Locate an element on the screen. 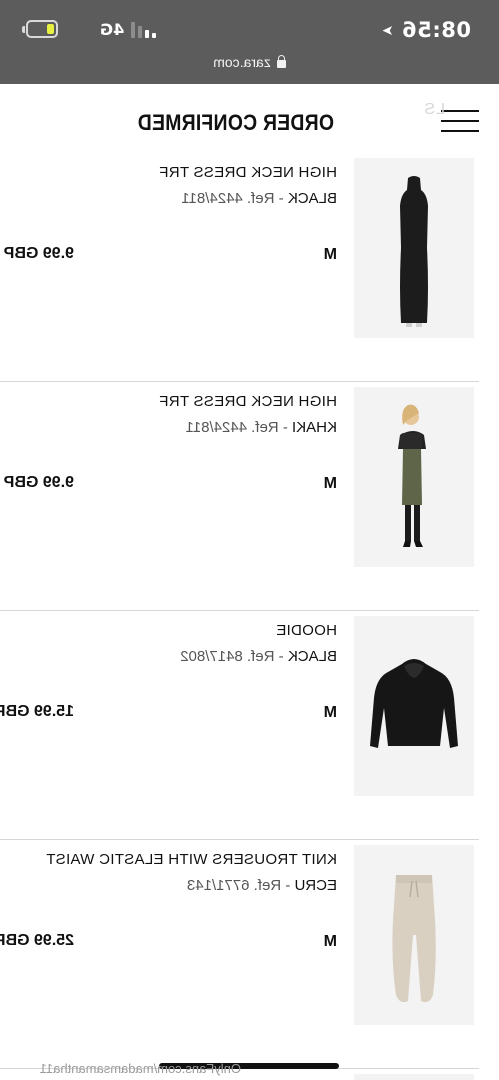 The height and width of the screenshot is (1080, 499). product-image-black-dress is located at coordinates (414, 248).